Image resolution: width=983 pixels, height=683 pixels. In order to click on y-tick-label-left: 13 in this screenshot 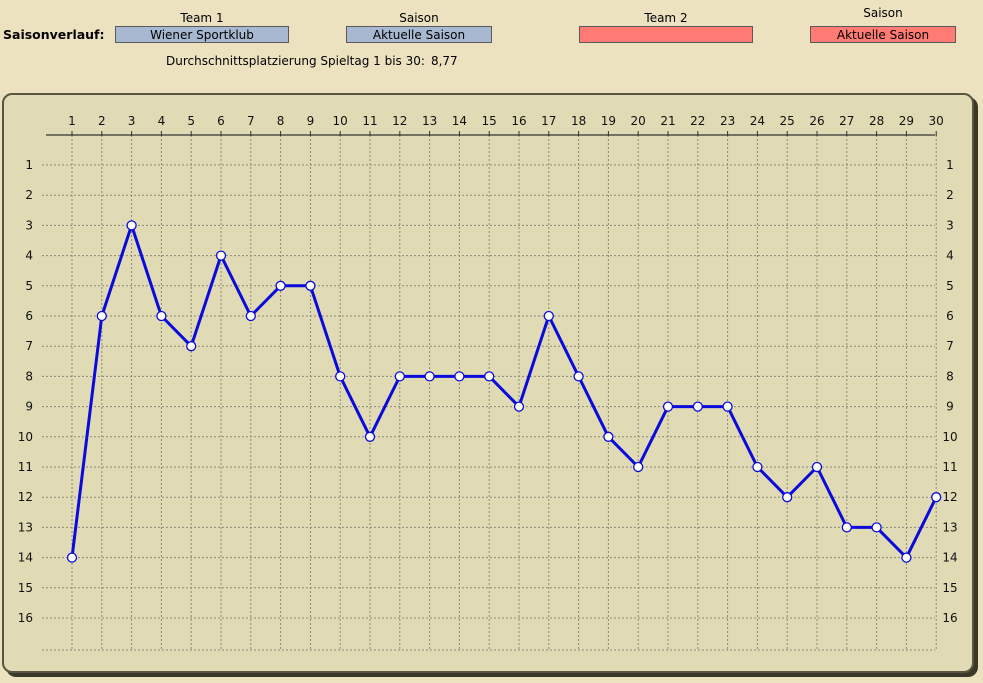, I will do `click(25, 527)`.